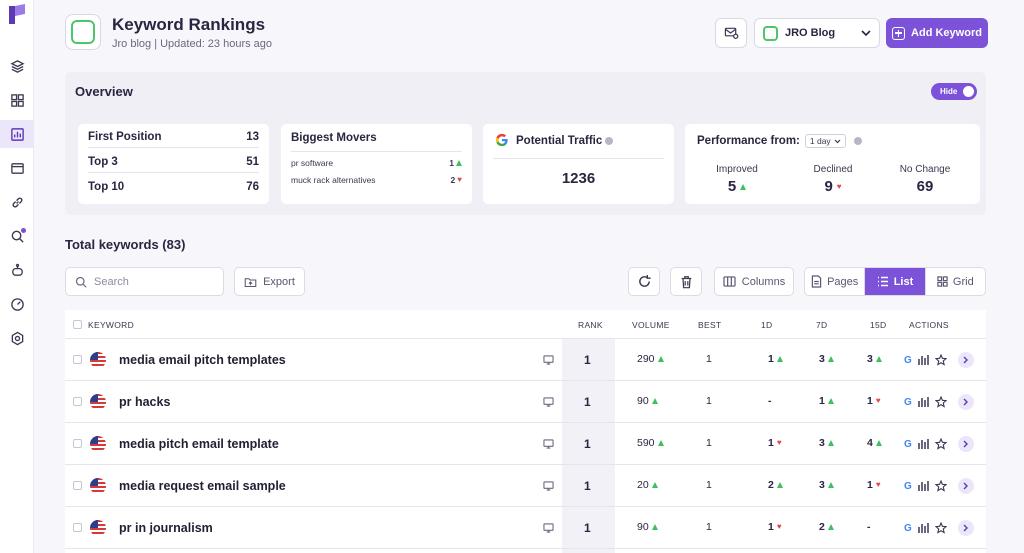 This screenshot has width=1024, height=553. What do you see at coordinates (269, 281) in the screenshot?
I see `export-button: Export` at bounding box center [269, 281].